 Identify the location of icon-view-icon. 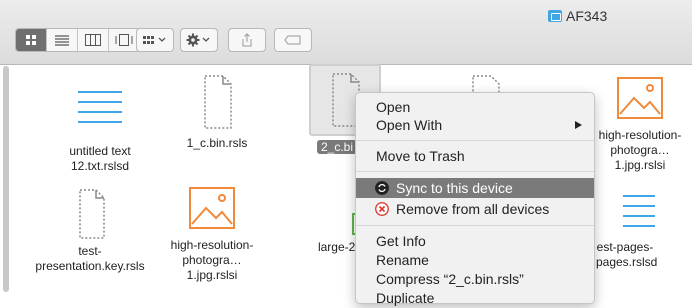
(31, 40).